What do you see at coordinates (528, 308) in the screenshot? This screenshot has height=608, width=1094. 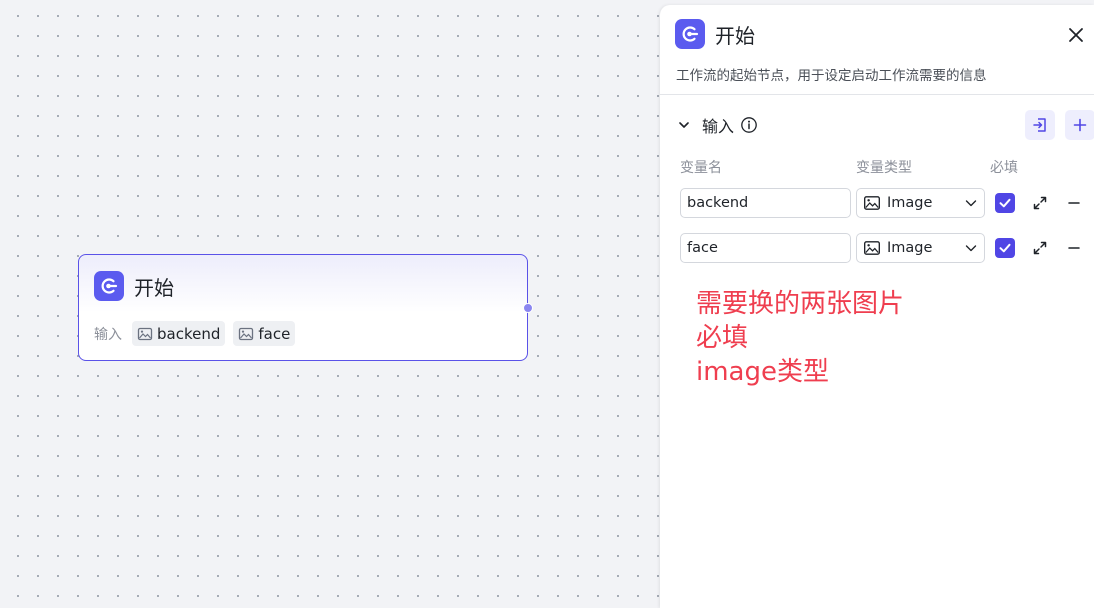 I see `output-handle` at bounding box center [528, 308].